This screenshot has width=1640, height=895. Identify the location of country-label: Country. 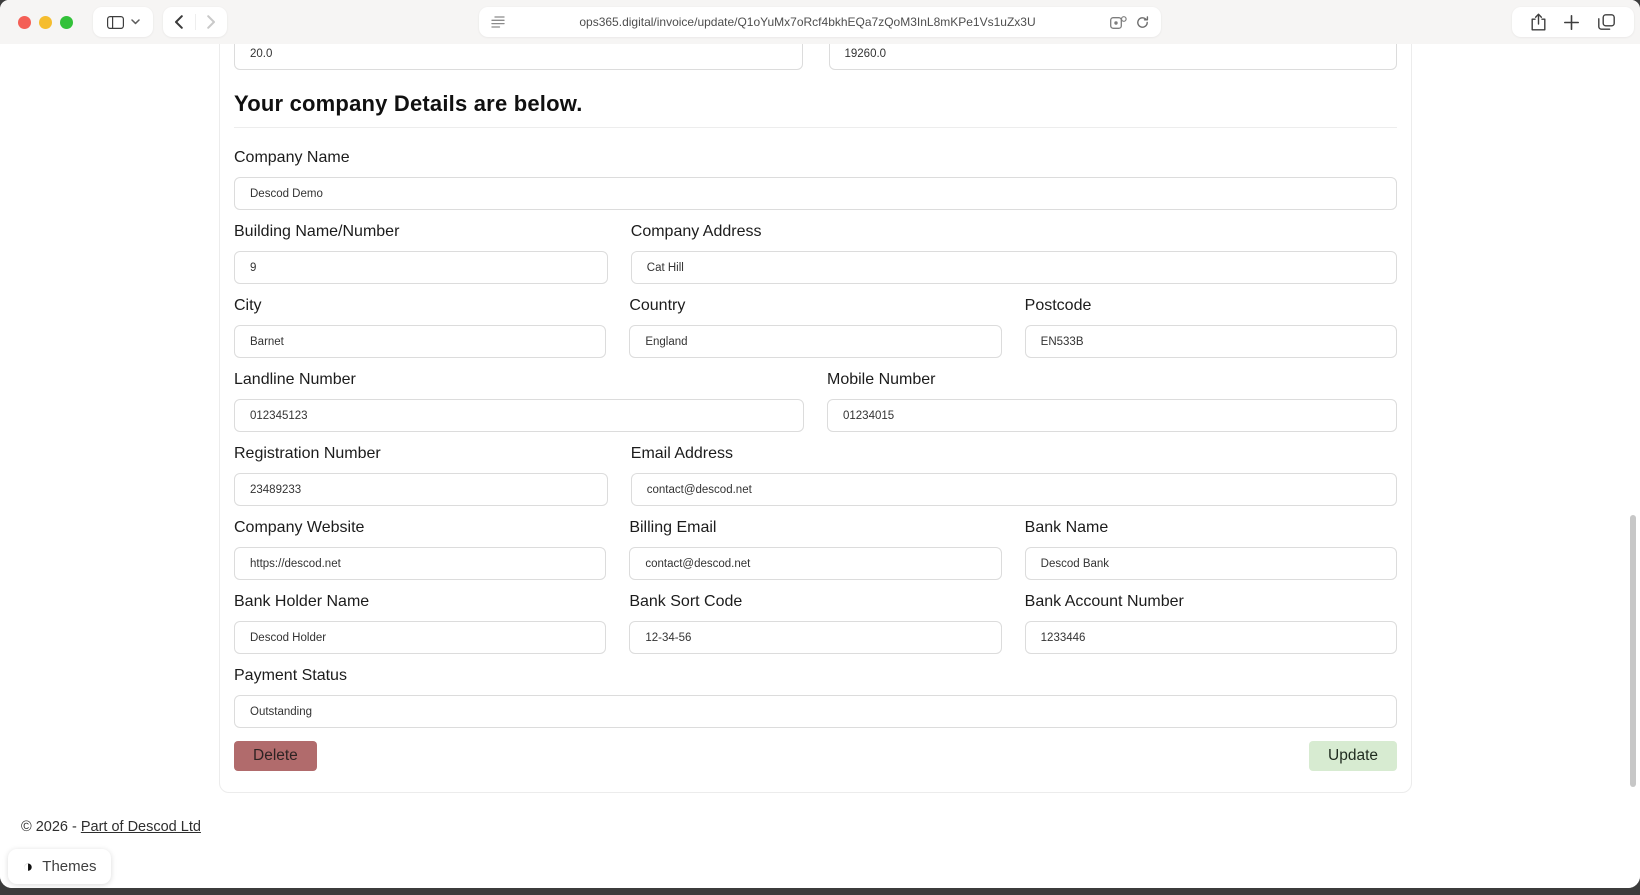
(657, 305).